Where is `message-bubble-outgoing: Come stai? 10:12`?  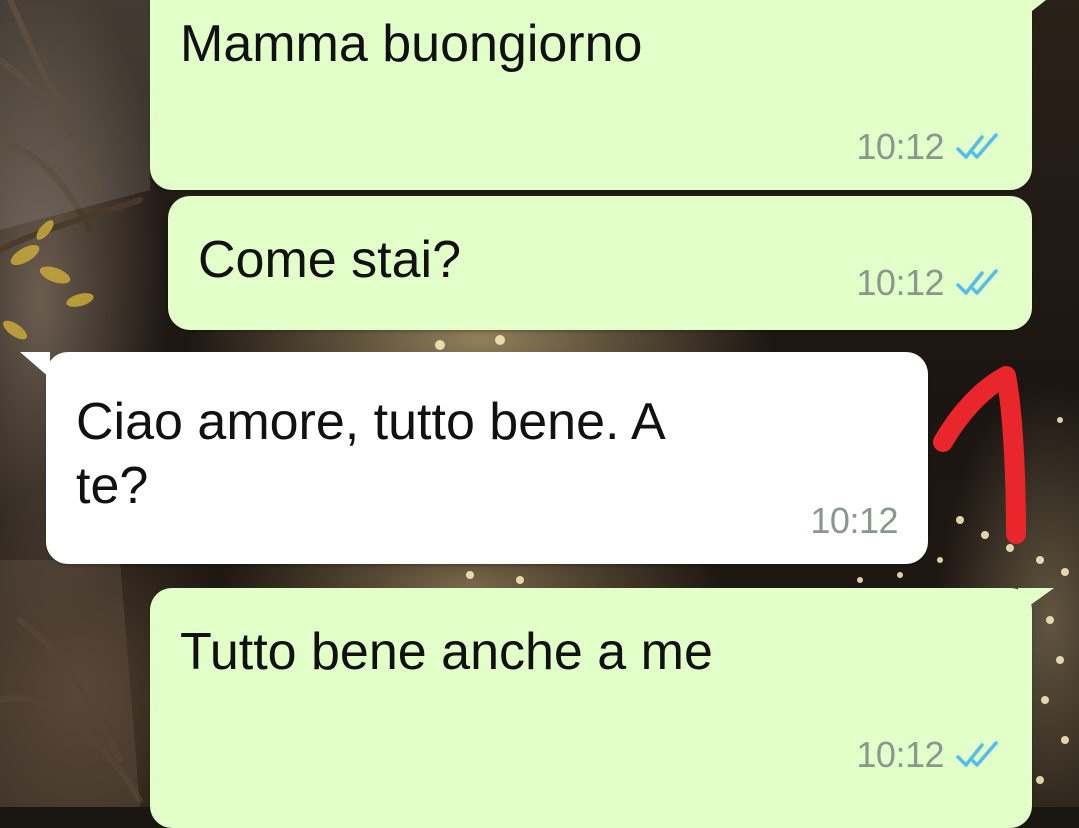
message-bubble-outgoing: Come stai? 10:12 is located at coordinates (600, 263).